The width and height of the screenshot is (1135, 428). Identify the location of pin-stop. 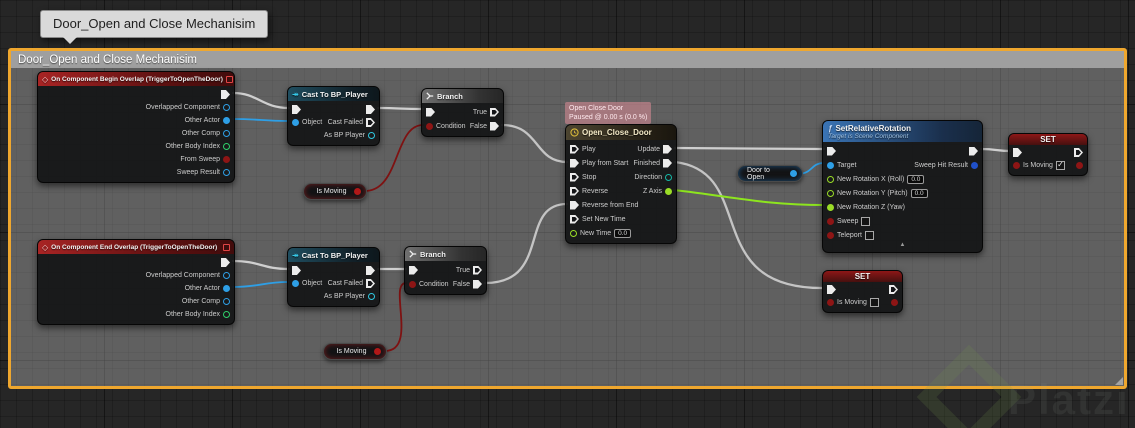
(574, 177).